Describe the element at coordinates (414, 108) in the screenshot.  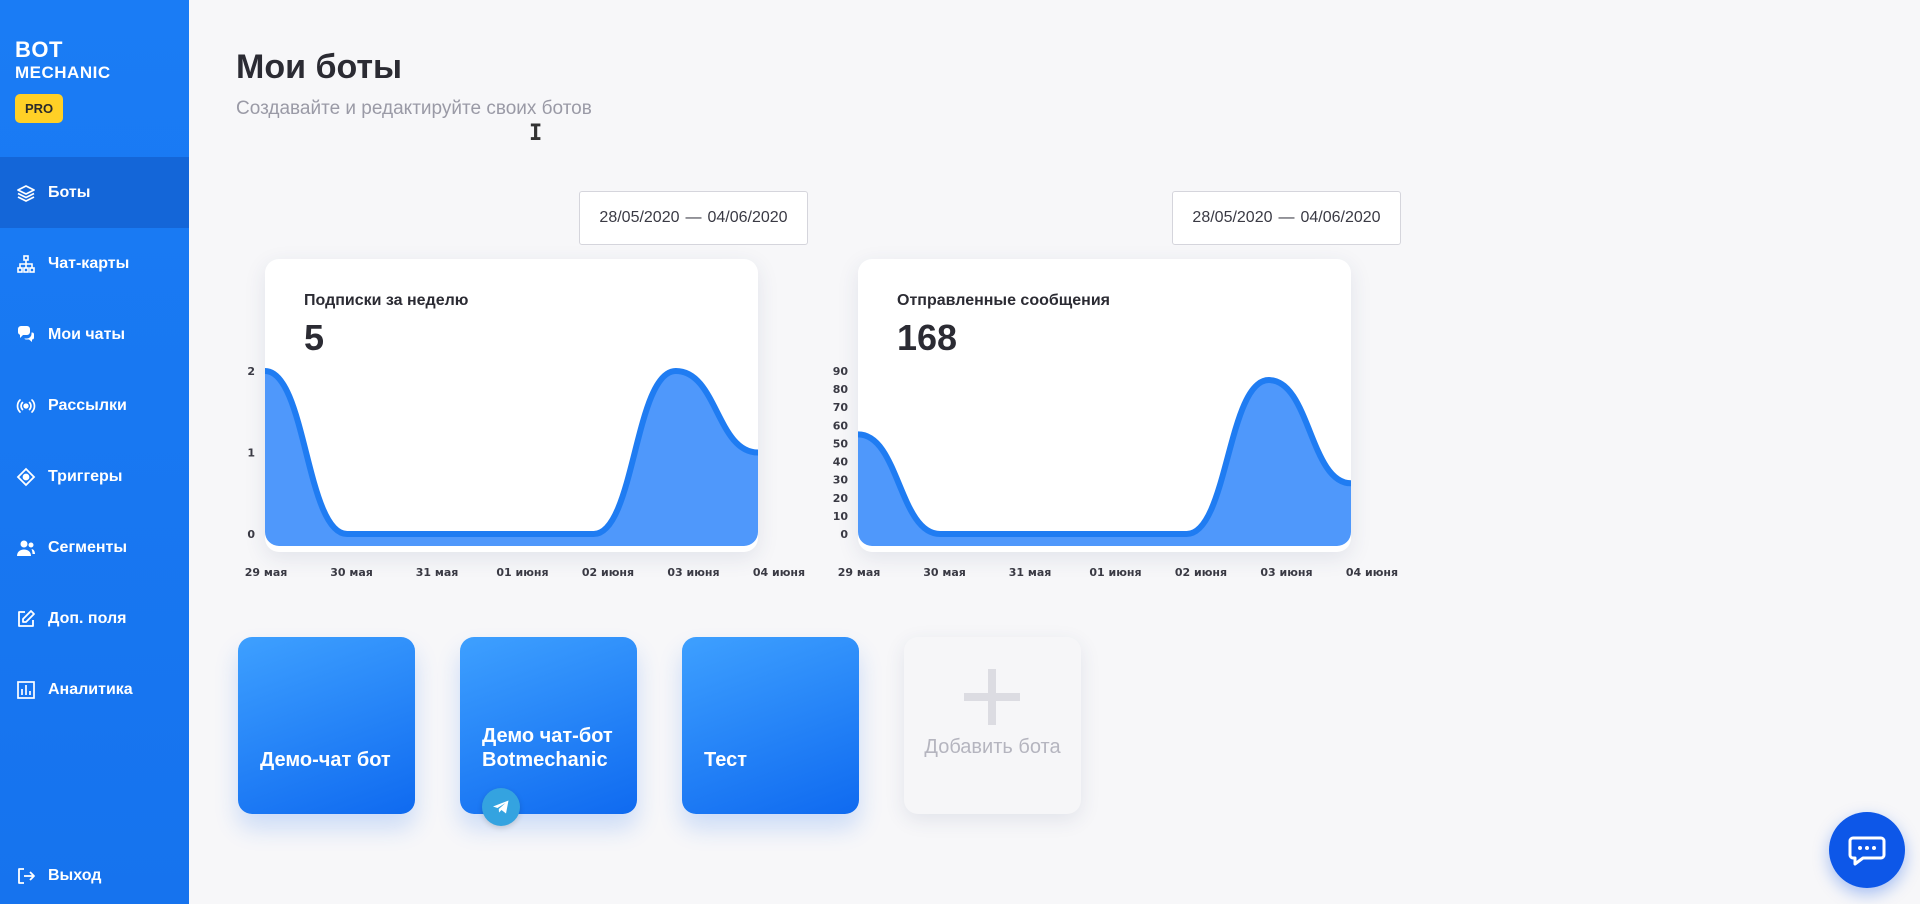
I see `page-subtitle: Создавайте и редактируйте своих ботов` at that location.